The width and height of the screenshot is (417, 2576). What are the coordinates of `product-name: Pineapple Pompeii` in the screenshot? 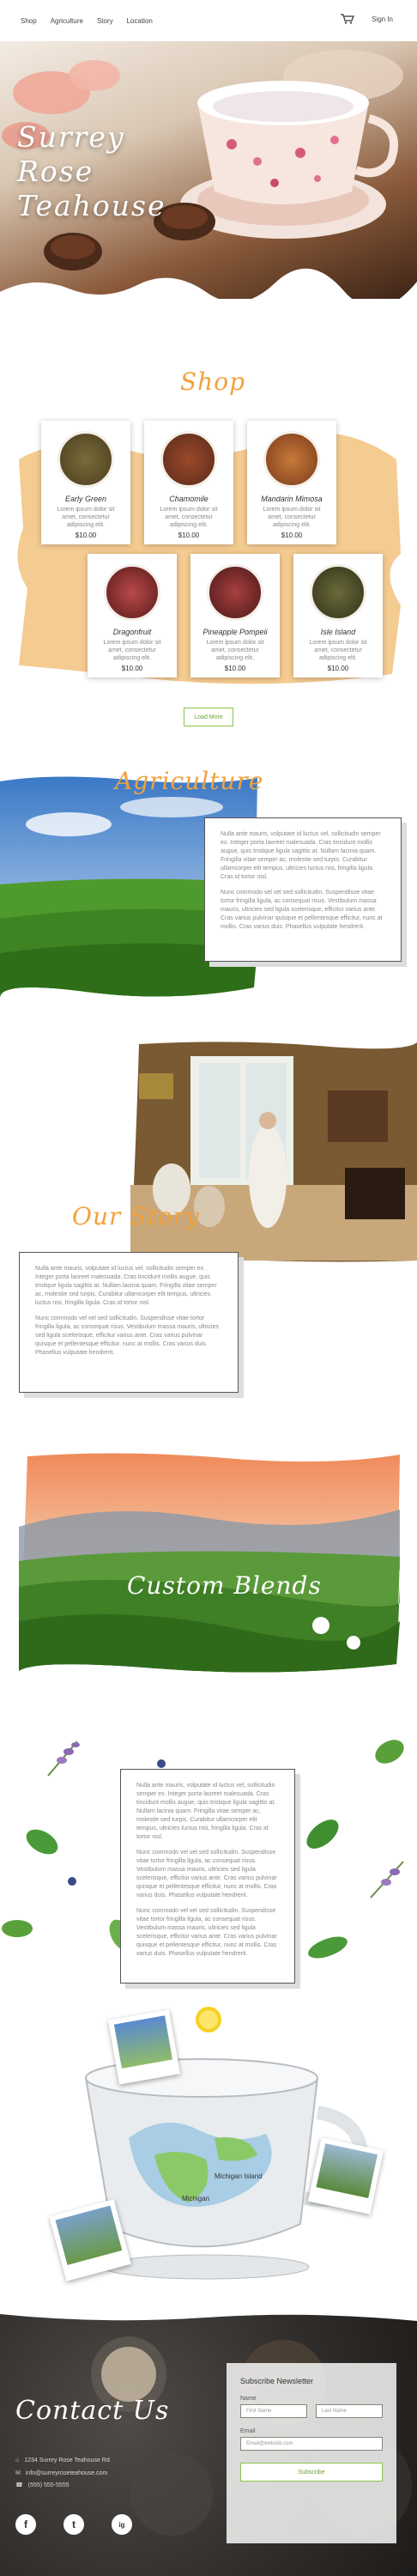 It's located at (235, 632).